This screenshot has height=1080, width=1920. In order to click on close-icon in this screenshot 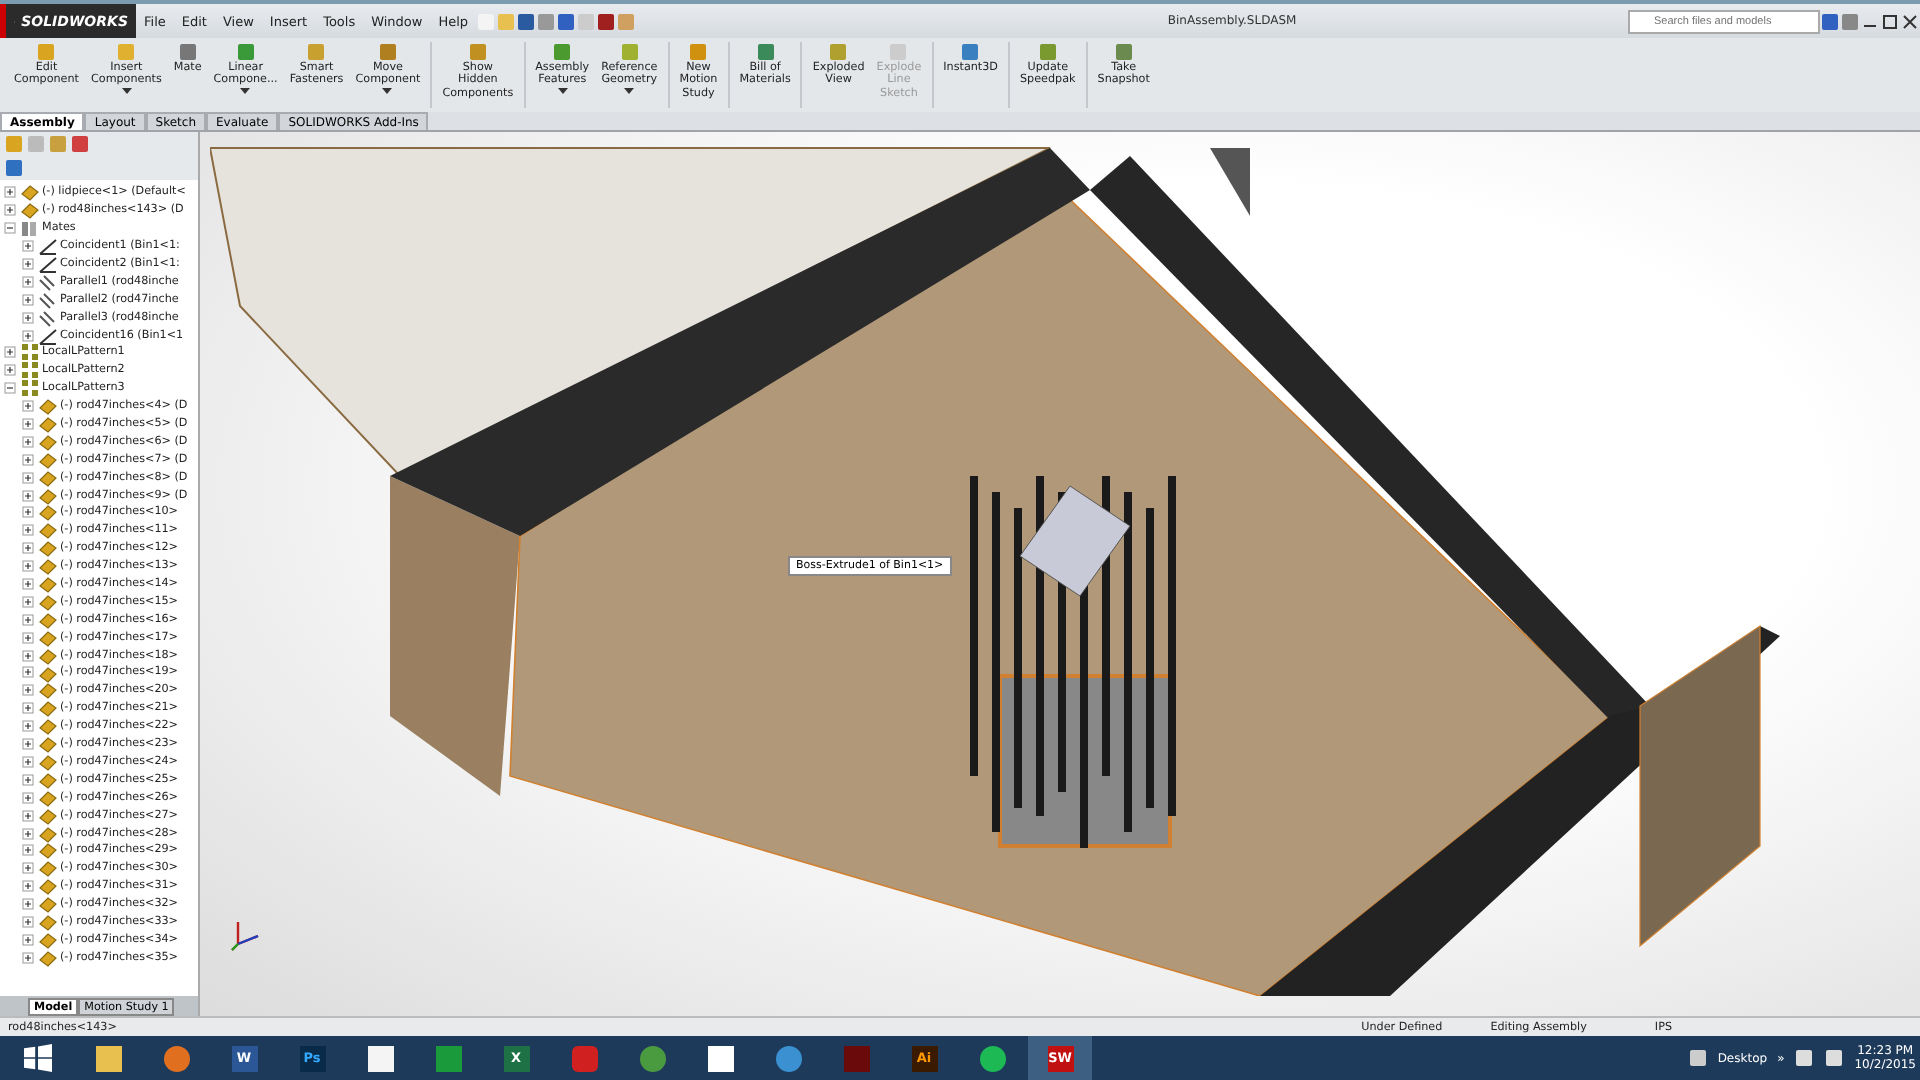, I will do `click(1910, 21)`.